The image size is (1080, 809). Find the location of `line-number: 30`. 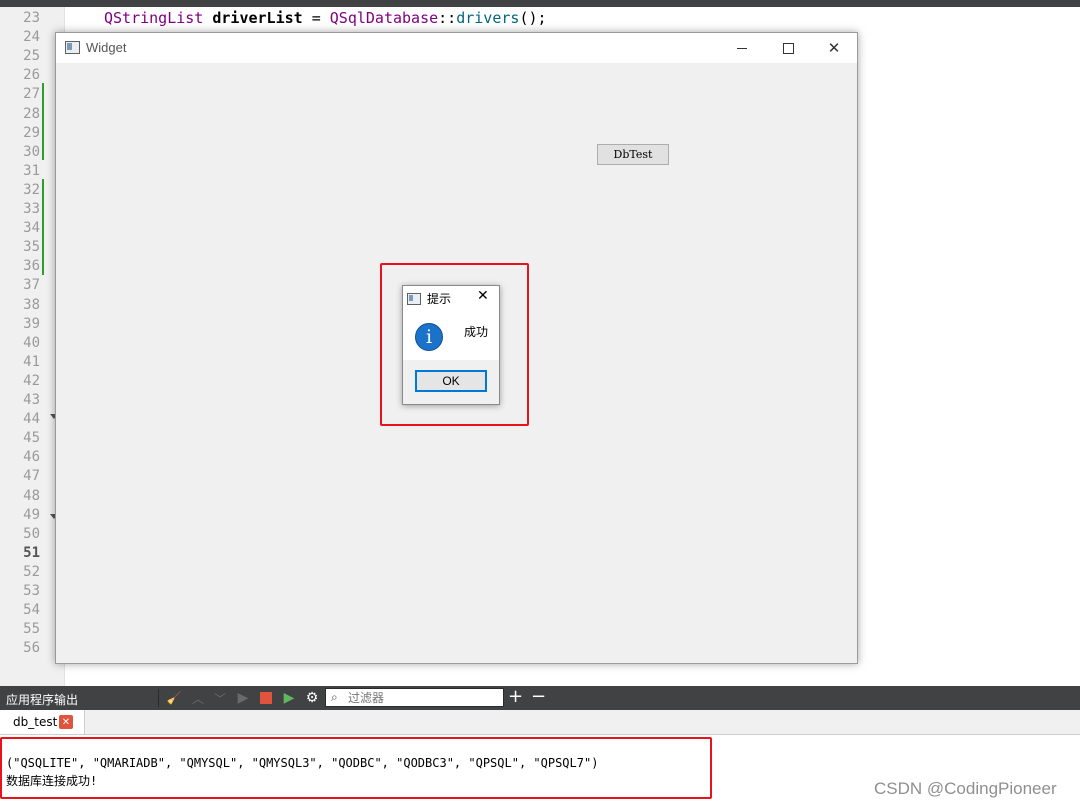

line-number: 30 is located at coordinates (31, 151).